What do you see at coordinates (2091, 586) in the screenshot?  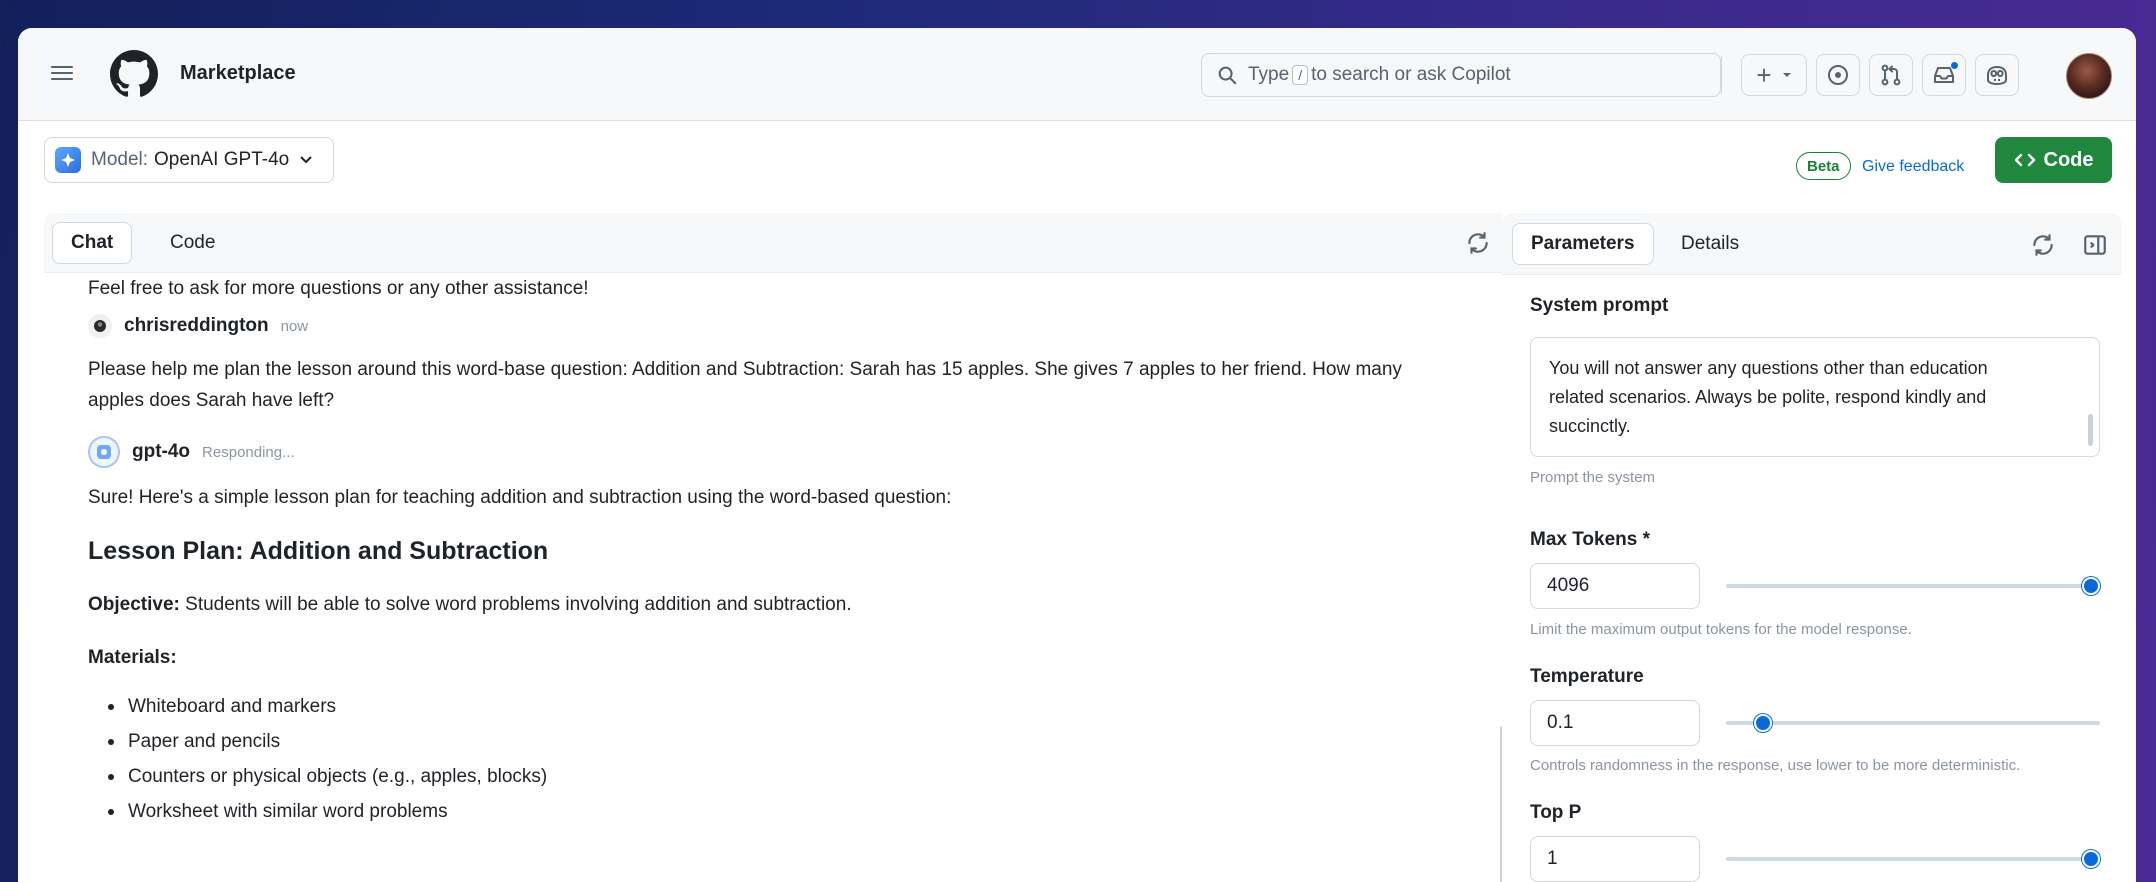 I see `max-tokens-slider-thumb` at bounding box center [2091, 586].